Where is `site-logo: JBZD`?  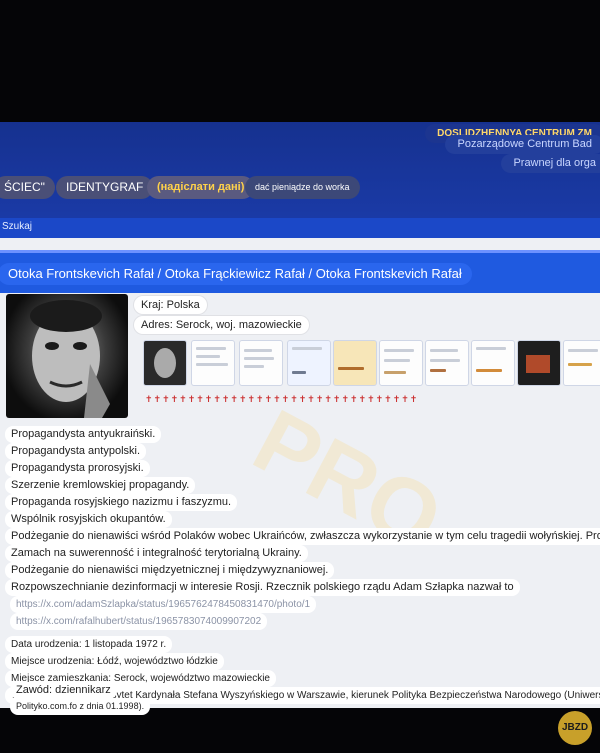
site-logo: JBZD is located at coordinates (575, 728).